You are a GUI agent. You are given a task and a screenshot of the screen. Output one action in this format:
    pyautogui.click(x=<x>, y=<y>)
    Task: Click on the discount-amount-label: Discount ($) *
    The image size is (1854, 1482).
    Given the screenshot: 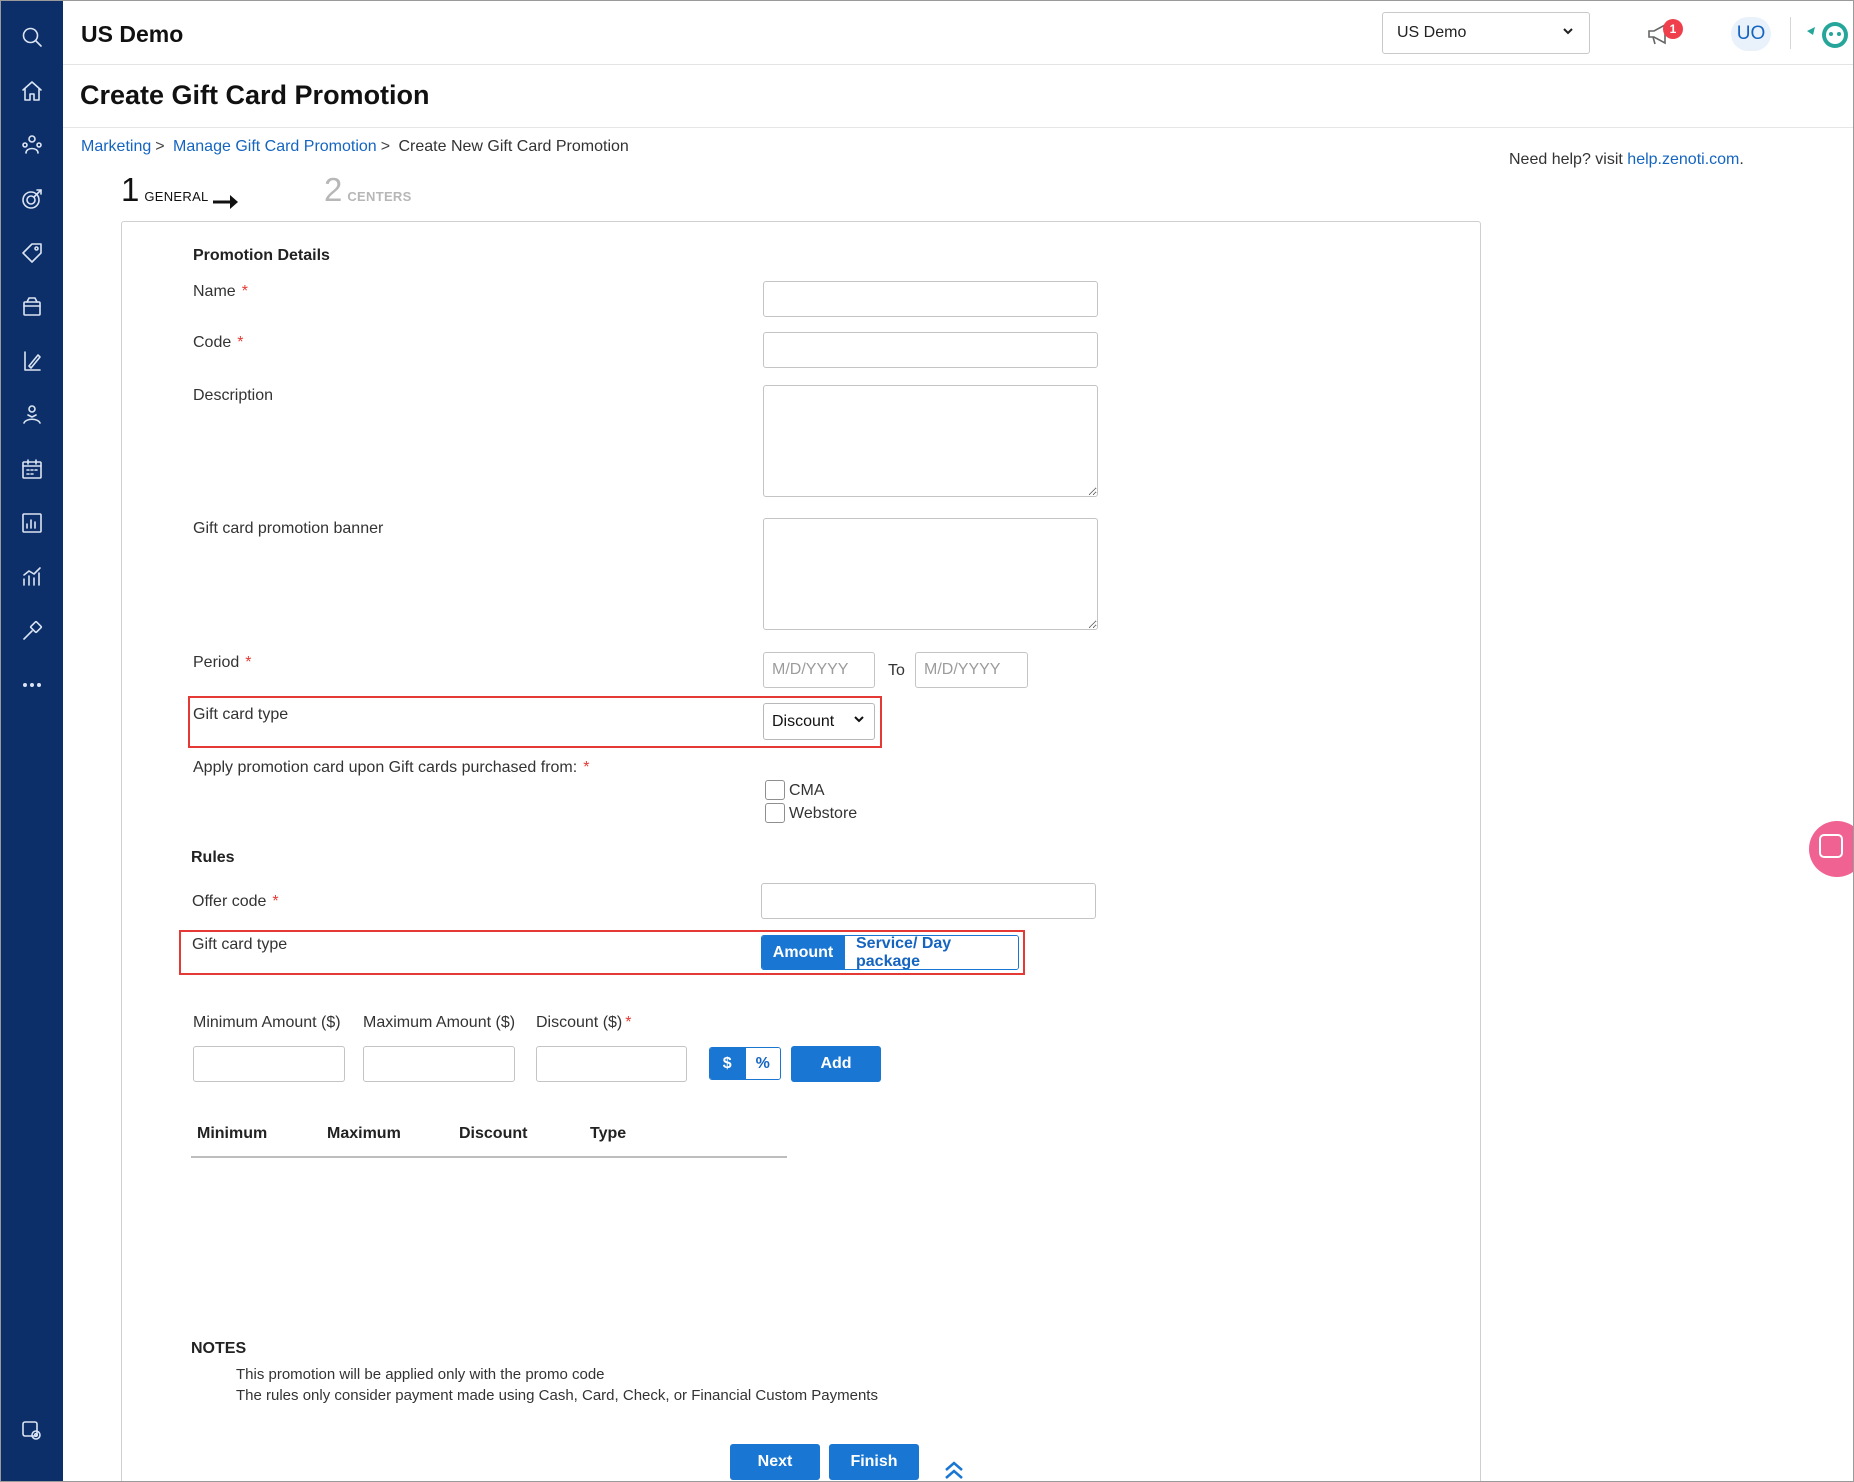 What is the action you would take?
    pyautogui.click(x=583, y=1023)
    